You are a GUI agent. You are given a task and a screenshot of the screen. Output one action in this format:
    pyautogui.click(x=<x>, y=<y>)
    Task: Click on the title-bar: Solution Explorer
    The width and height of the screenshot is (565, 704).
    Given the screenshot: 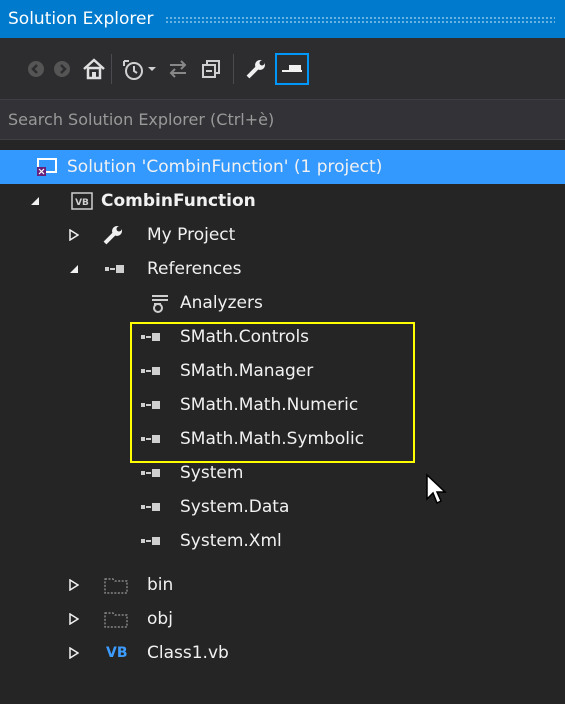 What is the action you would take?
    pyautogui.click(x=282, y=19)
    